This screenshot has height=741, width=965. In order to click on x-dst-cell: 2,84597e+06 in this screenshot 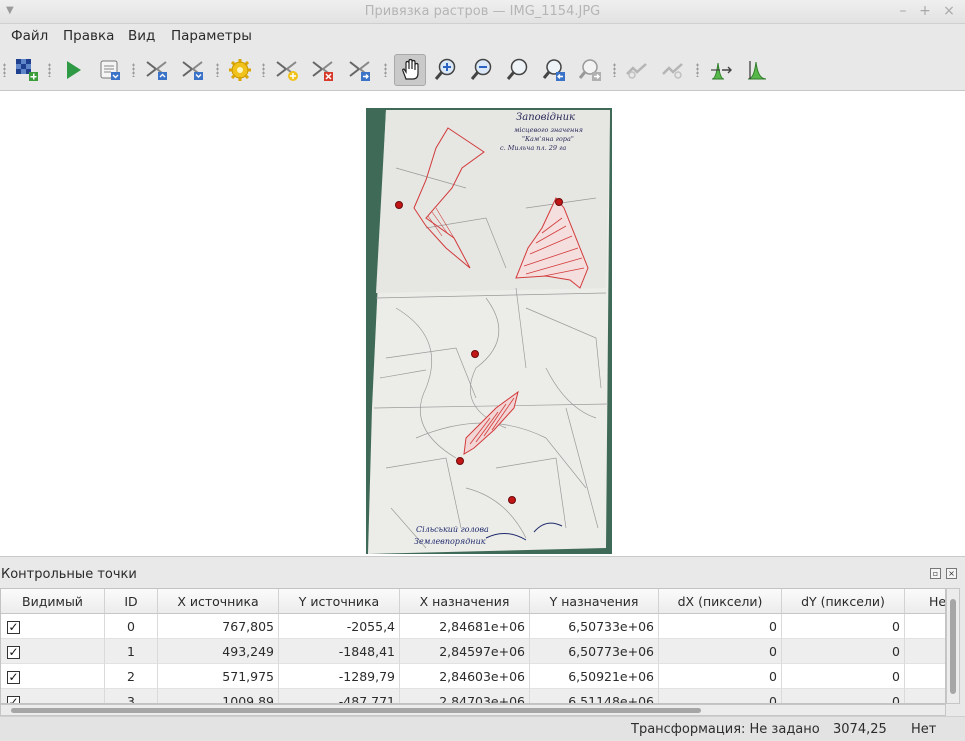, I will do `click(465, 651)`.